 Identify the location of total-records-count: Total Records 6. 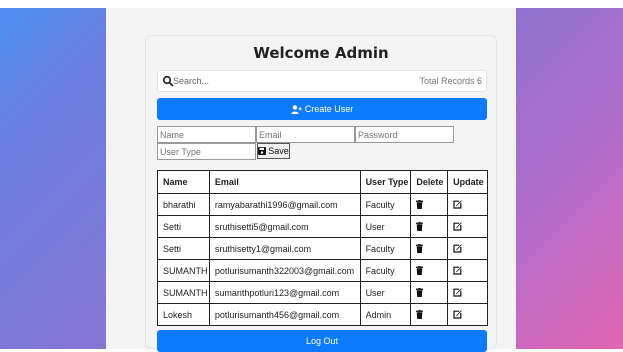
(450, 81).